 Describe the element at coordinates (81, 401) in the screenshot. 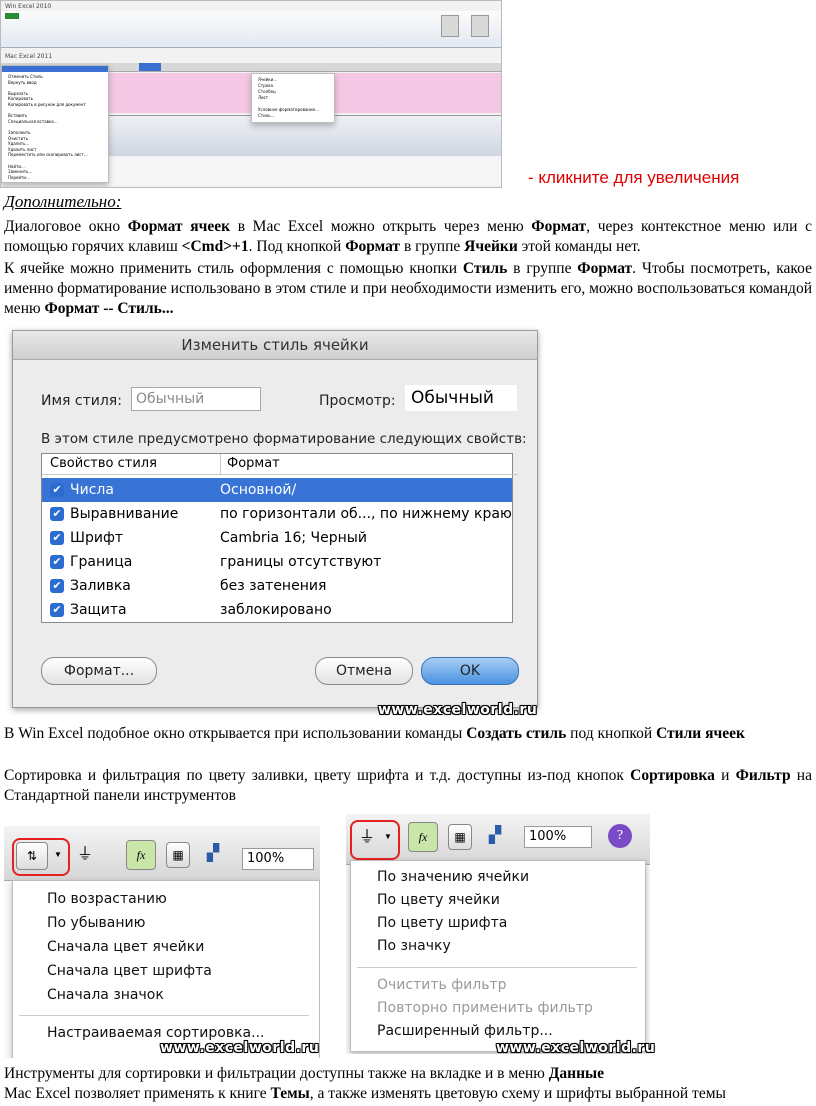

I see `style-name-label: Имя стиля:` at that location.